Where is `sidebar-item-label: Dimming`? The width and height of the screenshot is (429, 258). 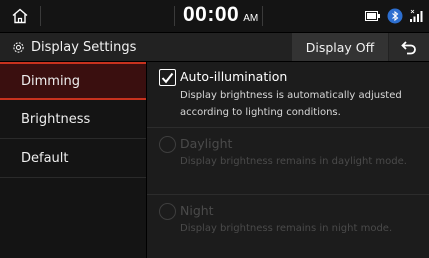 sidebar-item-label: Dimming is located at coordinates (51, 81).